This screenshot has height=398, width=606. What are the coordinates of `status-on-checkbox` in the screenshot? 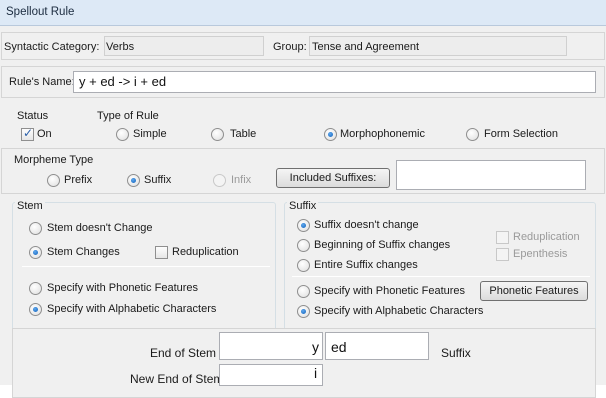 It's located at (27, 133).